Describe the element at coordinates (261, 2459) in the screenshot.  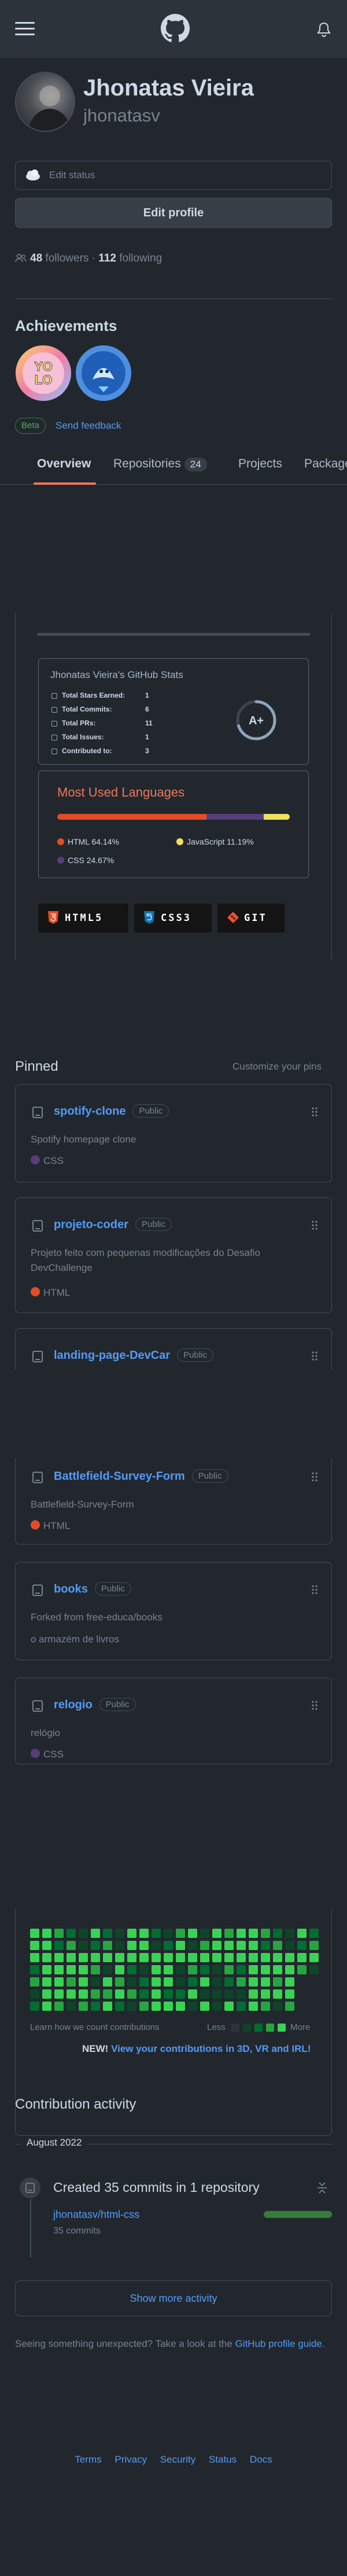
I see `footer-link-docs: Docs` at that location.